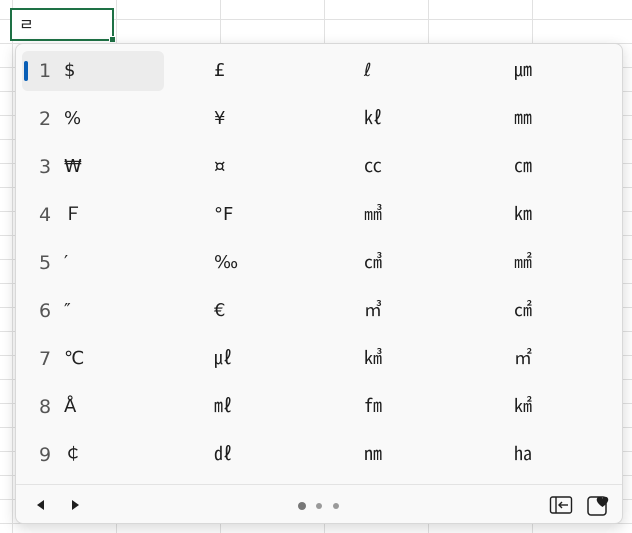 The width and height of the screenshot is (632, 533). What do you see at coordinates (66, 262) in the screenshot?
I see `candidate-symbol: ′` at bounding box center [66, 262].